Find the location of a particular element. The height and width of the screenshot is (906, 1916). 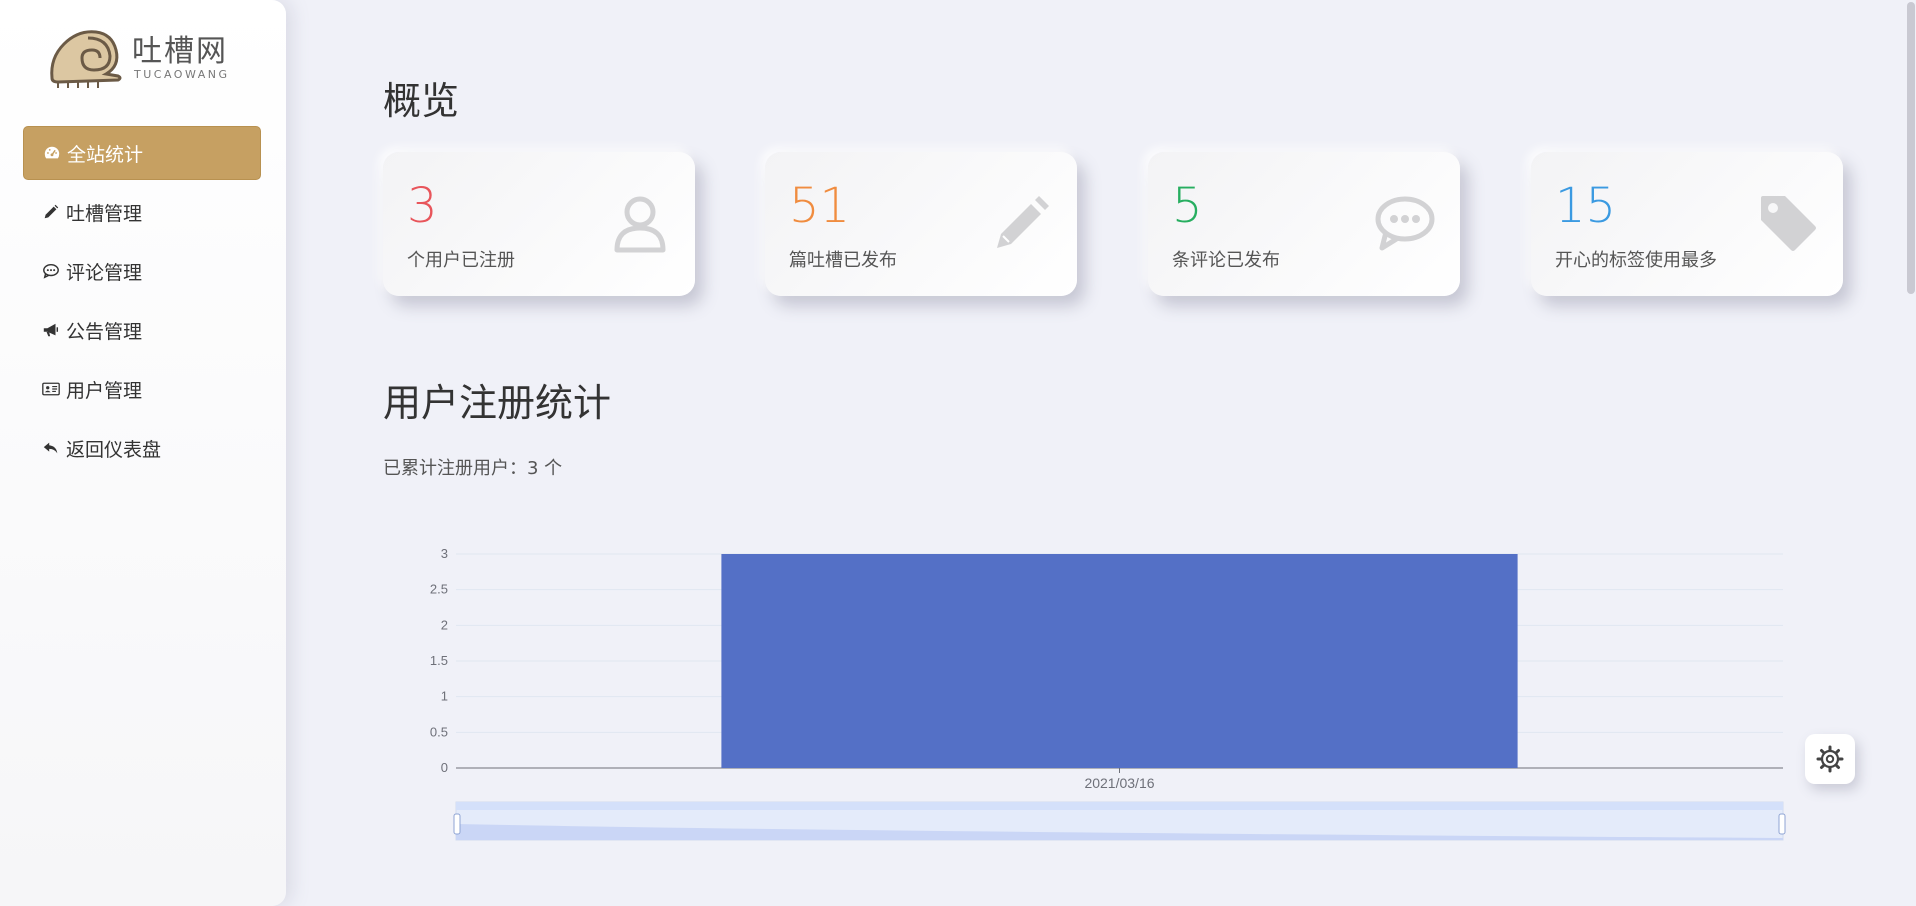

y-tick-label: 0 is located at coordinates (444, 767).